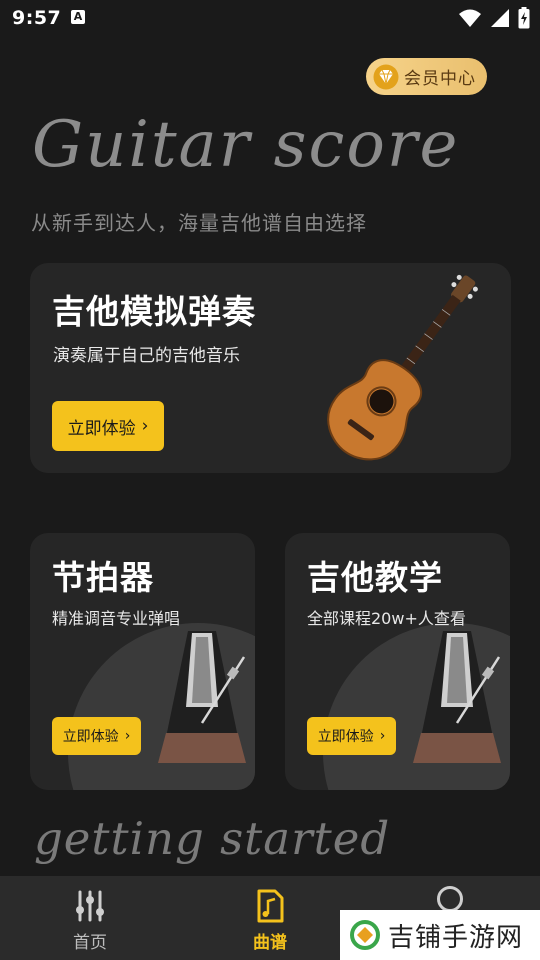 This screenshot has height=960, width=540. What do you see at coordinates (142, 661) in the screenshot?
I see `metronome-card: 节拍器 精准调音专业弹唱 立即体验 ›` at bounding box center [142, 661].